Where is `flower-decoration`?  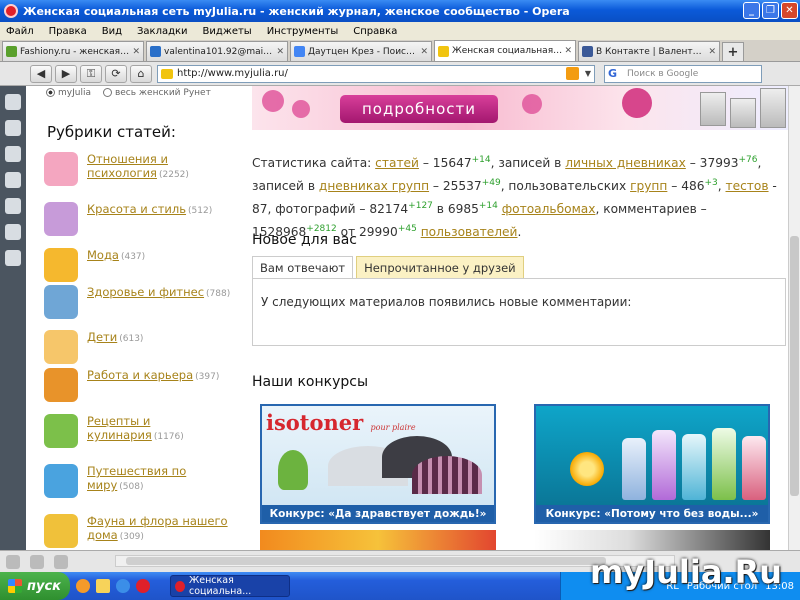
flower-decoration is located at coordinates (532, 104).